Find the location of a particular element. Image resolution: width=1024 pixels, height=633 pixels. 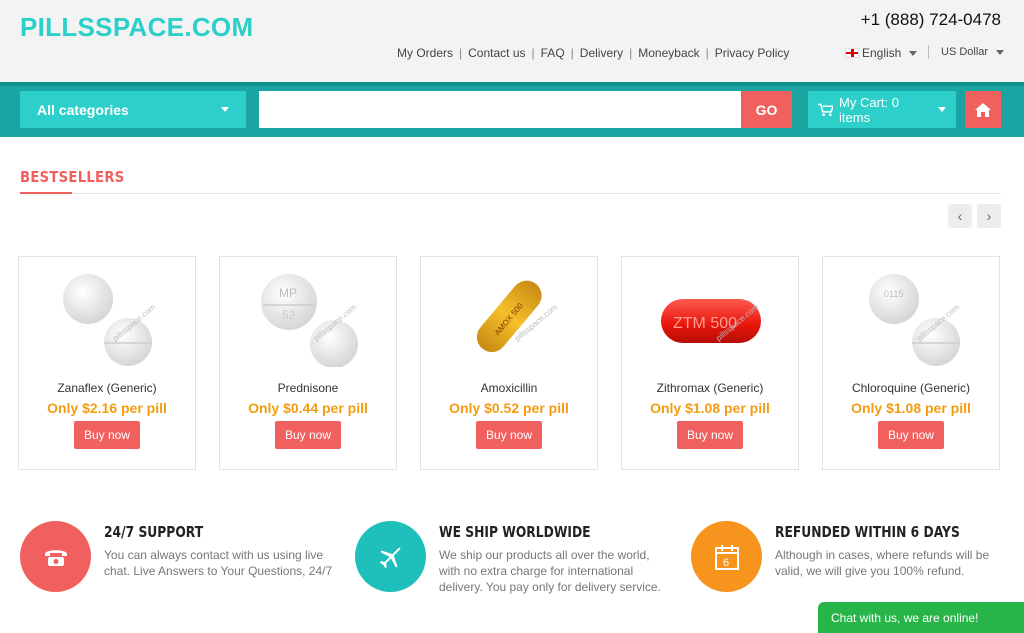

toolbar: All categories GO My Cart: 0 items is located at coordinates (512, 109).